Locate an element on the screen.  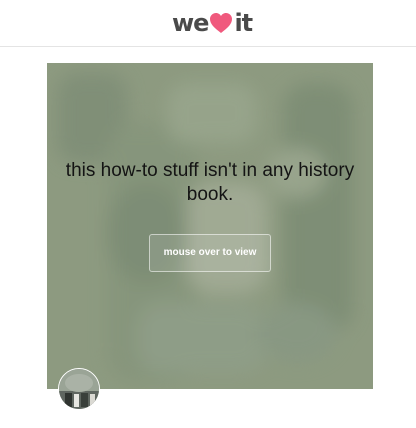
logo-text-it: it is located at coordinates (243, 23).